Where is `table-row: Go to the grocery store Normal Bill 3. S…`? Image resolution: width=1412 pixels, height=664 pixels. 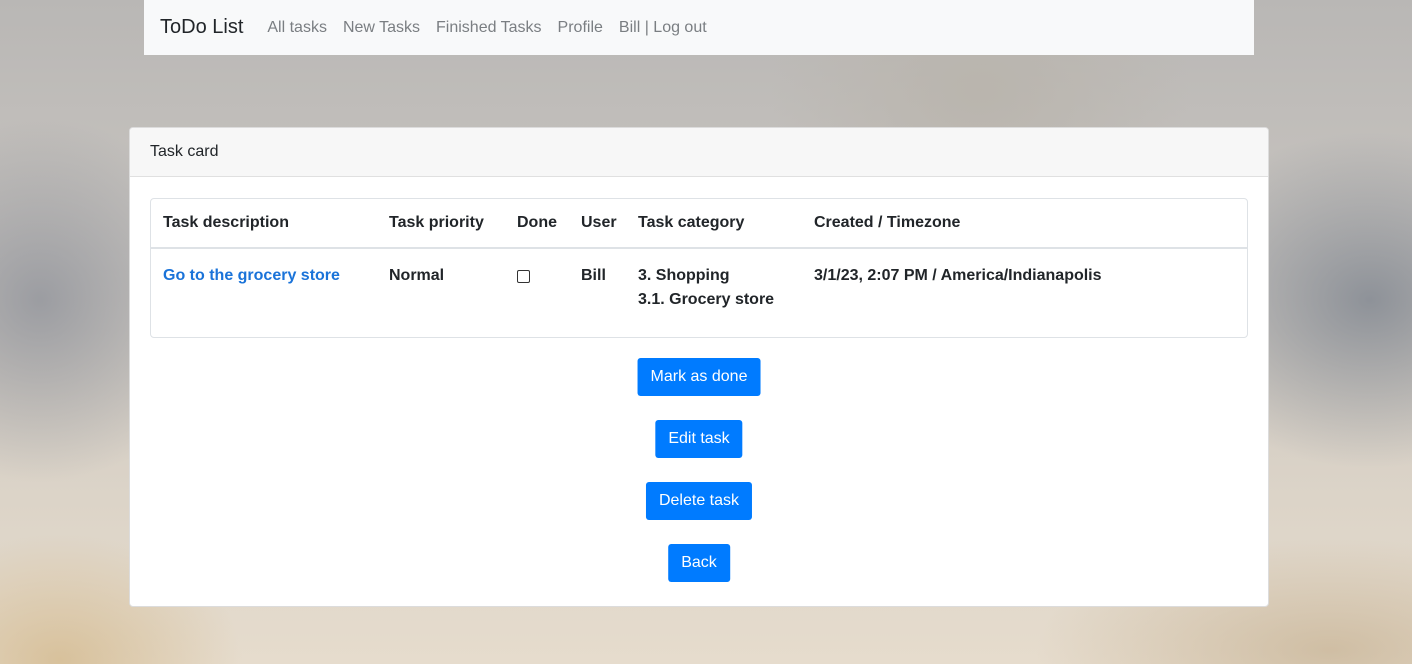 table-row: Go to the grocery store Normal Bill 3. S… is located at coordinates (699, 280).